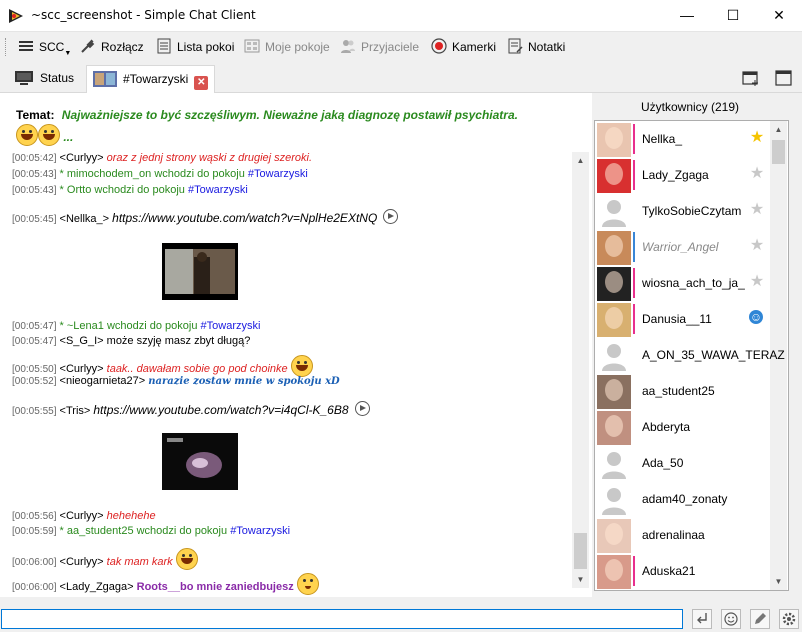 The image size is (802, 632). Describe the element at coordinates (779, 15) in the screenshot. I see `close-window-button: ✕` at that location.